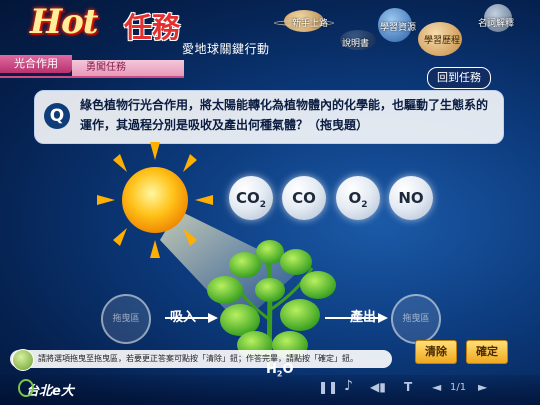 The height and width of the screenshot is (405, 540). I want to click on task-logo: 任務, so click(152, 27).